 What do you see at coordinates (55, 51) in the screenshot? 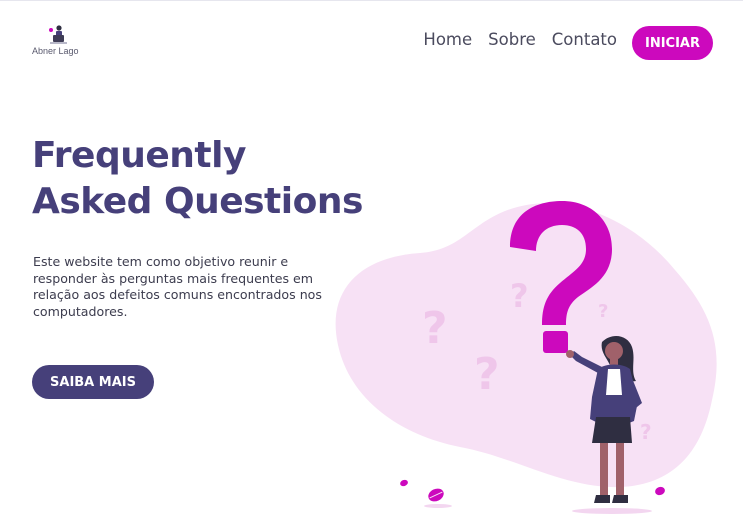
I see `logo-text: Abner Lago` at bounding box center [55, 51].